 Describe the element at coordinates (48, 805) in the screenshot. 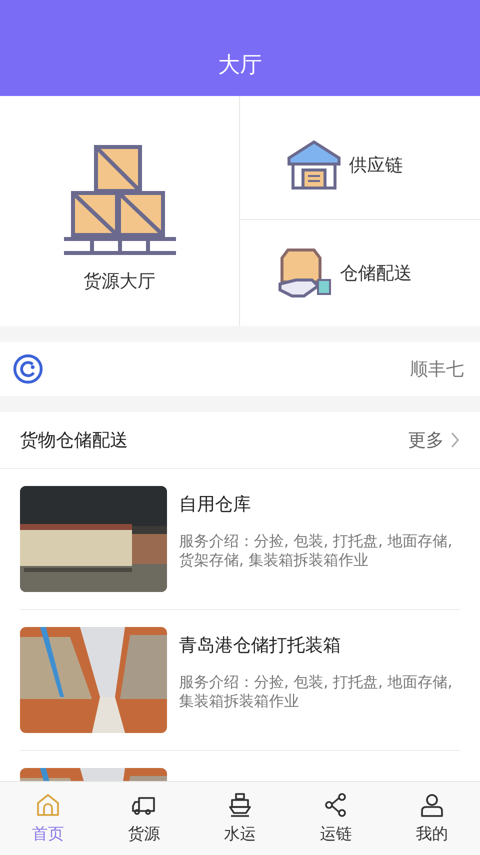

I see `house-icon` at that location.